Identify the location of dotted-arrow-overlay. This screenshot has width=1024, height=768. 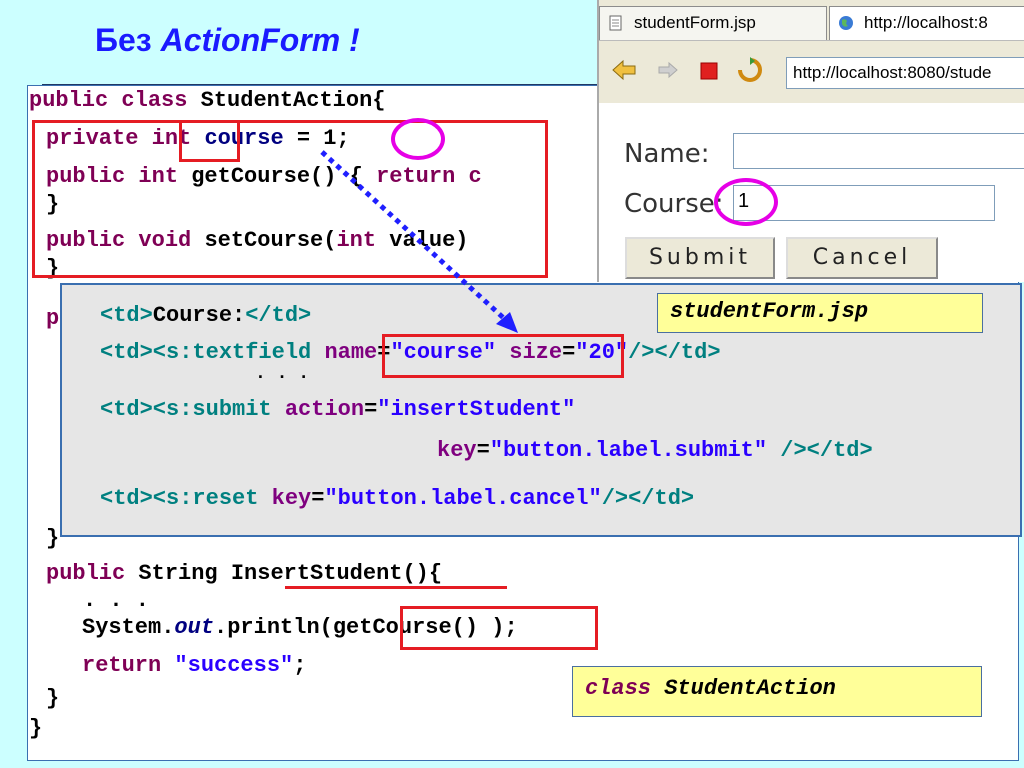
(419, 241).